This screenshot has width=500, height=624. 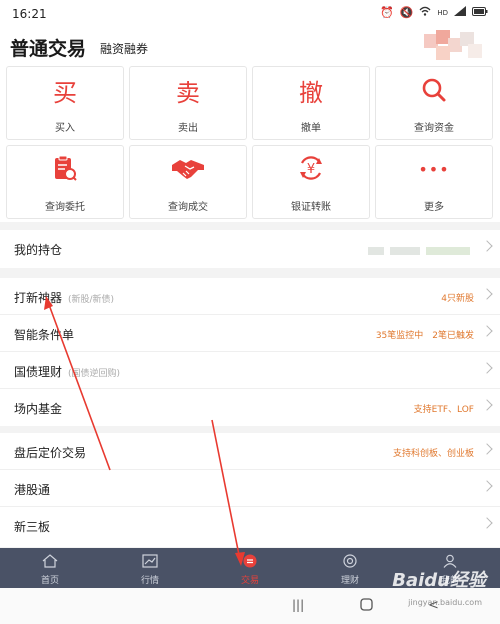 I want to click on hk-connect-label: 港股通, so click(x=32, y=490).